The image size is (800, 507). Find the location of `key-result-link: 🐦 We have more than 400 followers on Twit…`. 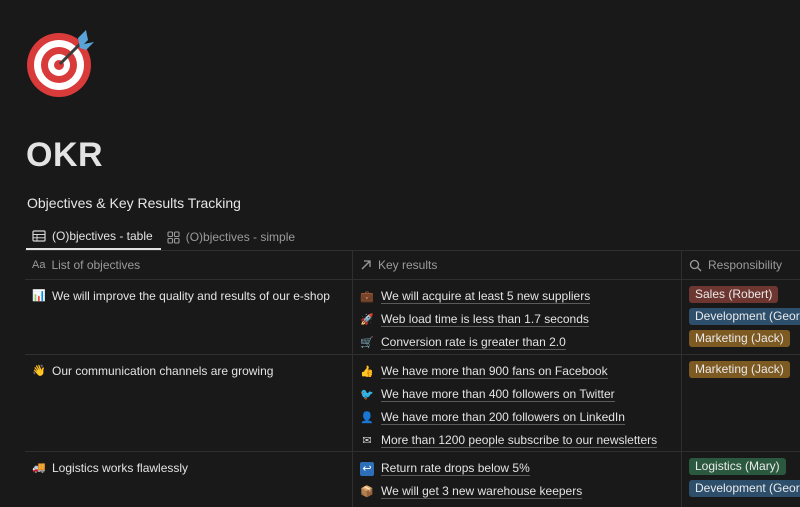

key-result-link: 🐦 We have more than 400 followers on Twit… is located at coordinates (520, 394).